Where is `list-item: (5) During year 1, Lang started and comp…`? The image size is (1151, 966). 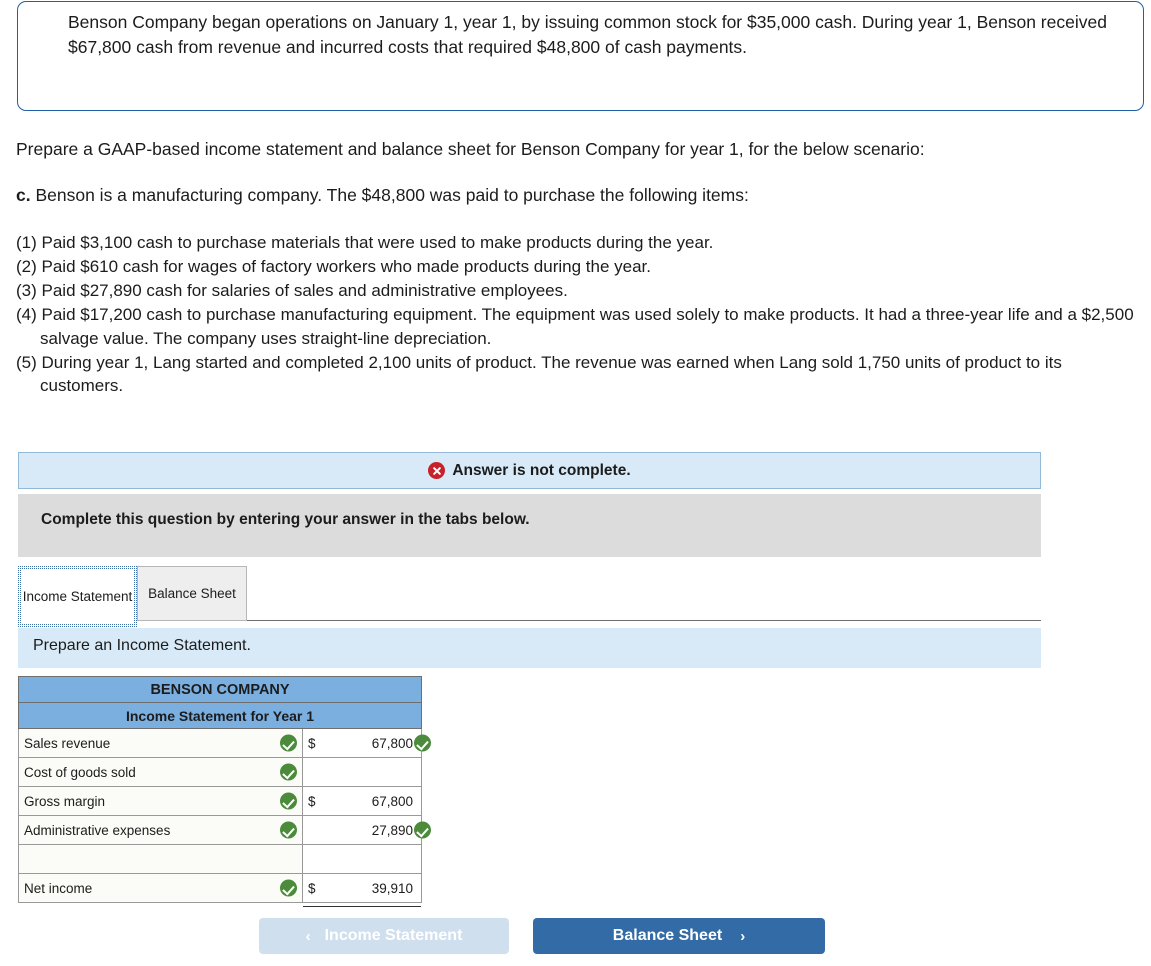 list-item: (5) During year 1, Lang started and comp… is located at coordinates (539, 374).